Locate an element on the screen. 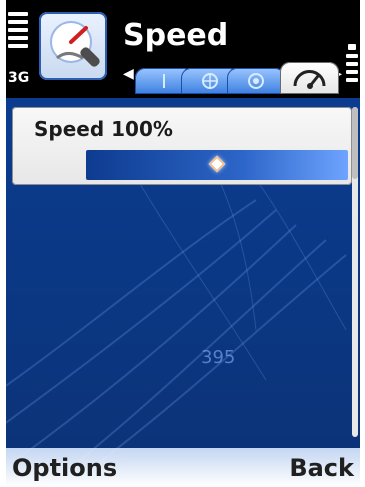 The width and height of the screenshot is (365, 487). tab-speedometer is located at coordinates (309, 78).